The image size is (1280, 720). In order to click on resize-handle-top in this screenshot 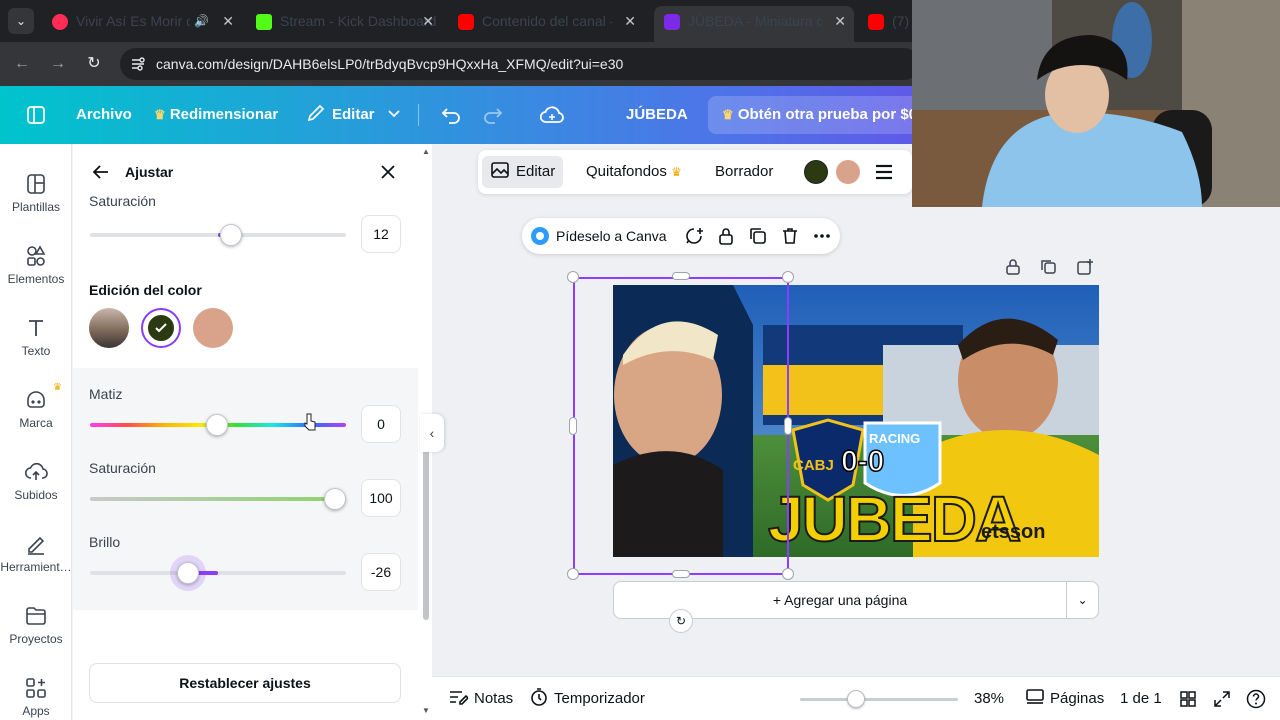, I will do `click(681, 276)`.